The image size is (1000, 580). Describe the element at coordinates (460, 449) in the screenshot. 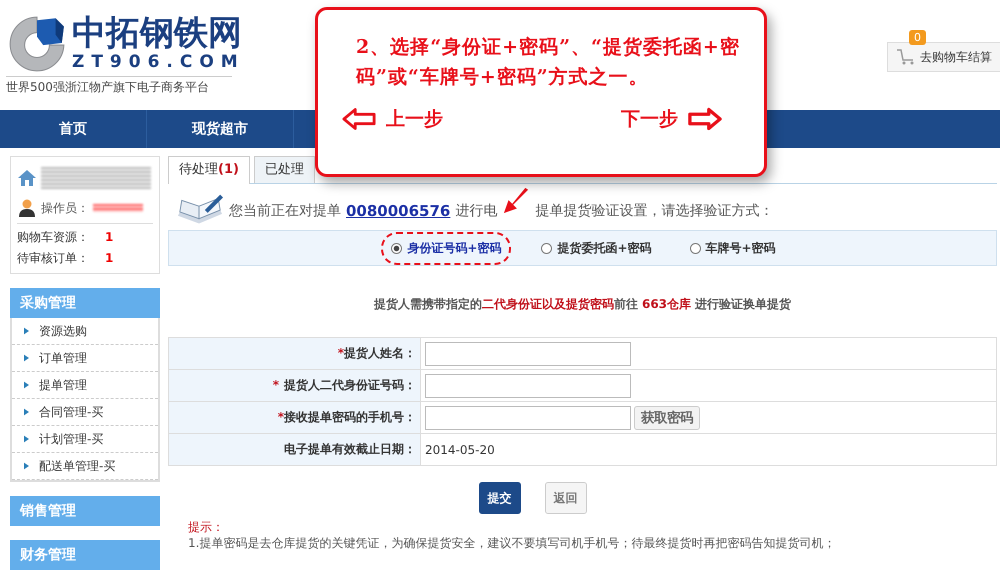

I see `date-value: 2014-05-20` at that location.